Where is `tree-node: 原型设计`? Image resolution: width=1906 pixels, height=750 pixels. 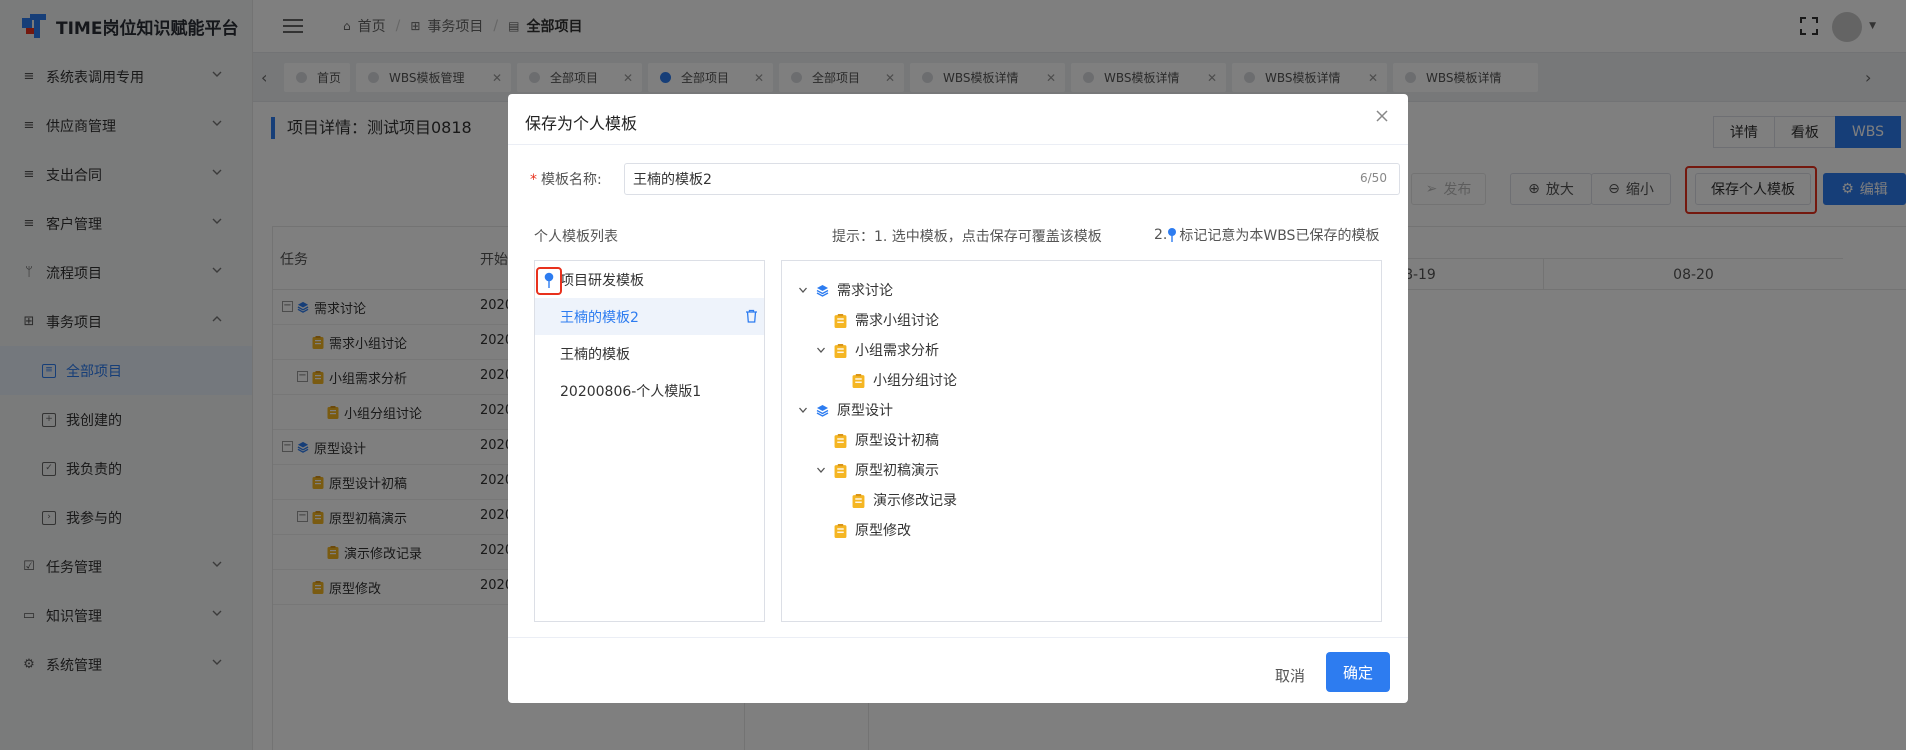 tree-node: 原型设计 is located at coordinates (845, 410).